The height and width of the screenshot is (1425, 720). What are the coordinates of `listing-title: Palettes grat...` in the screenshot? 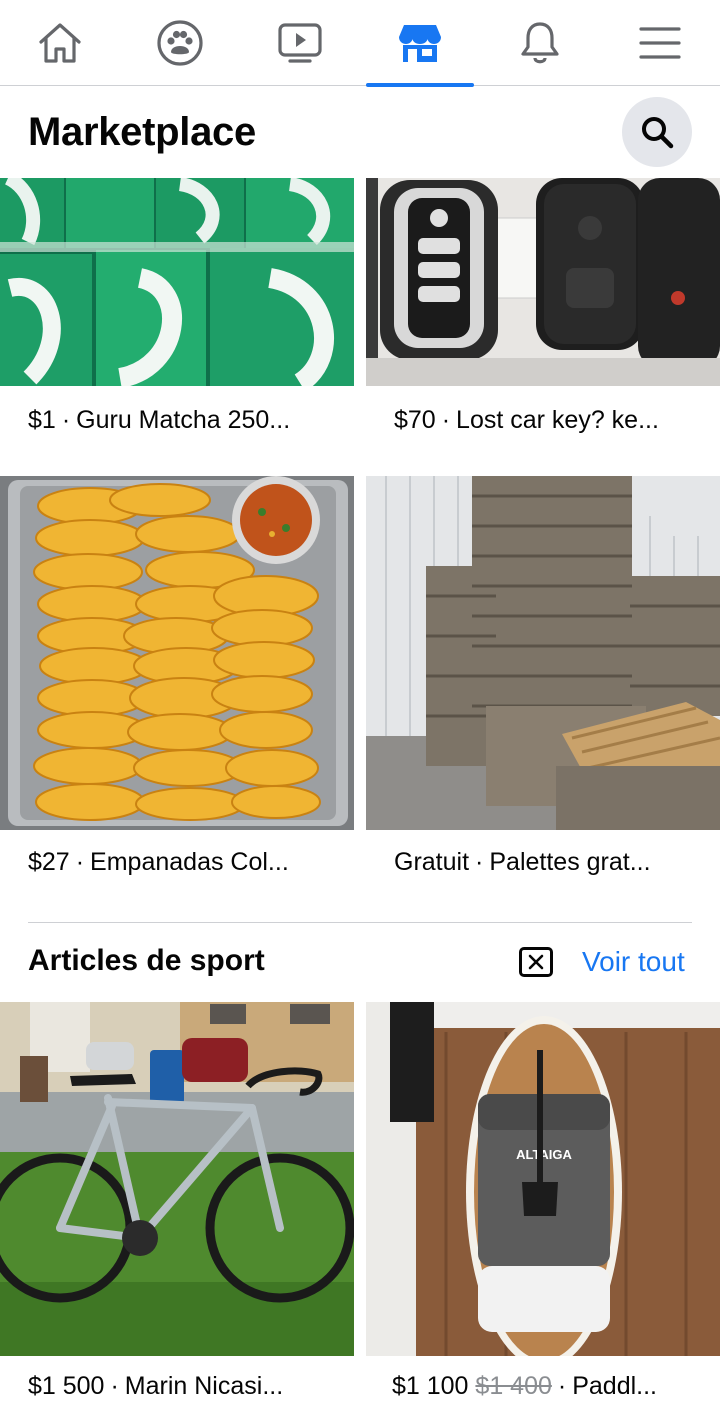 It's located at (570, 862).